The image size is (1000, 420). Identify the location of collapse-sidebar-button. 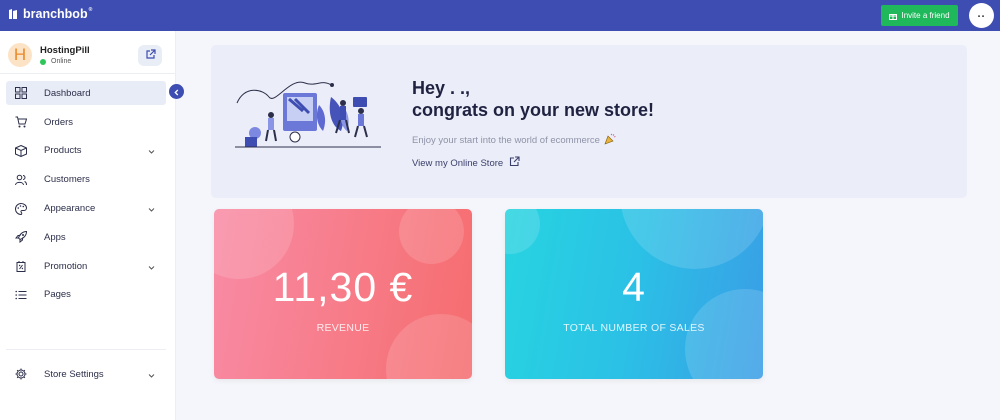
(176, 91).